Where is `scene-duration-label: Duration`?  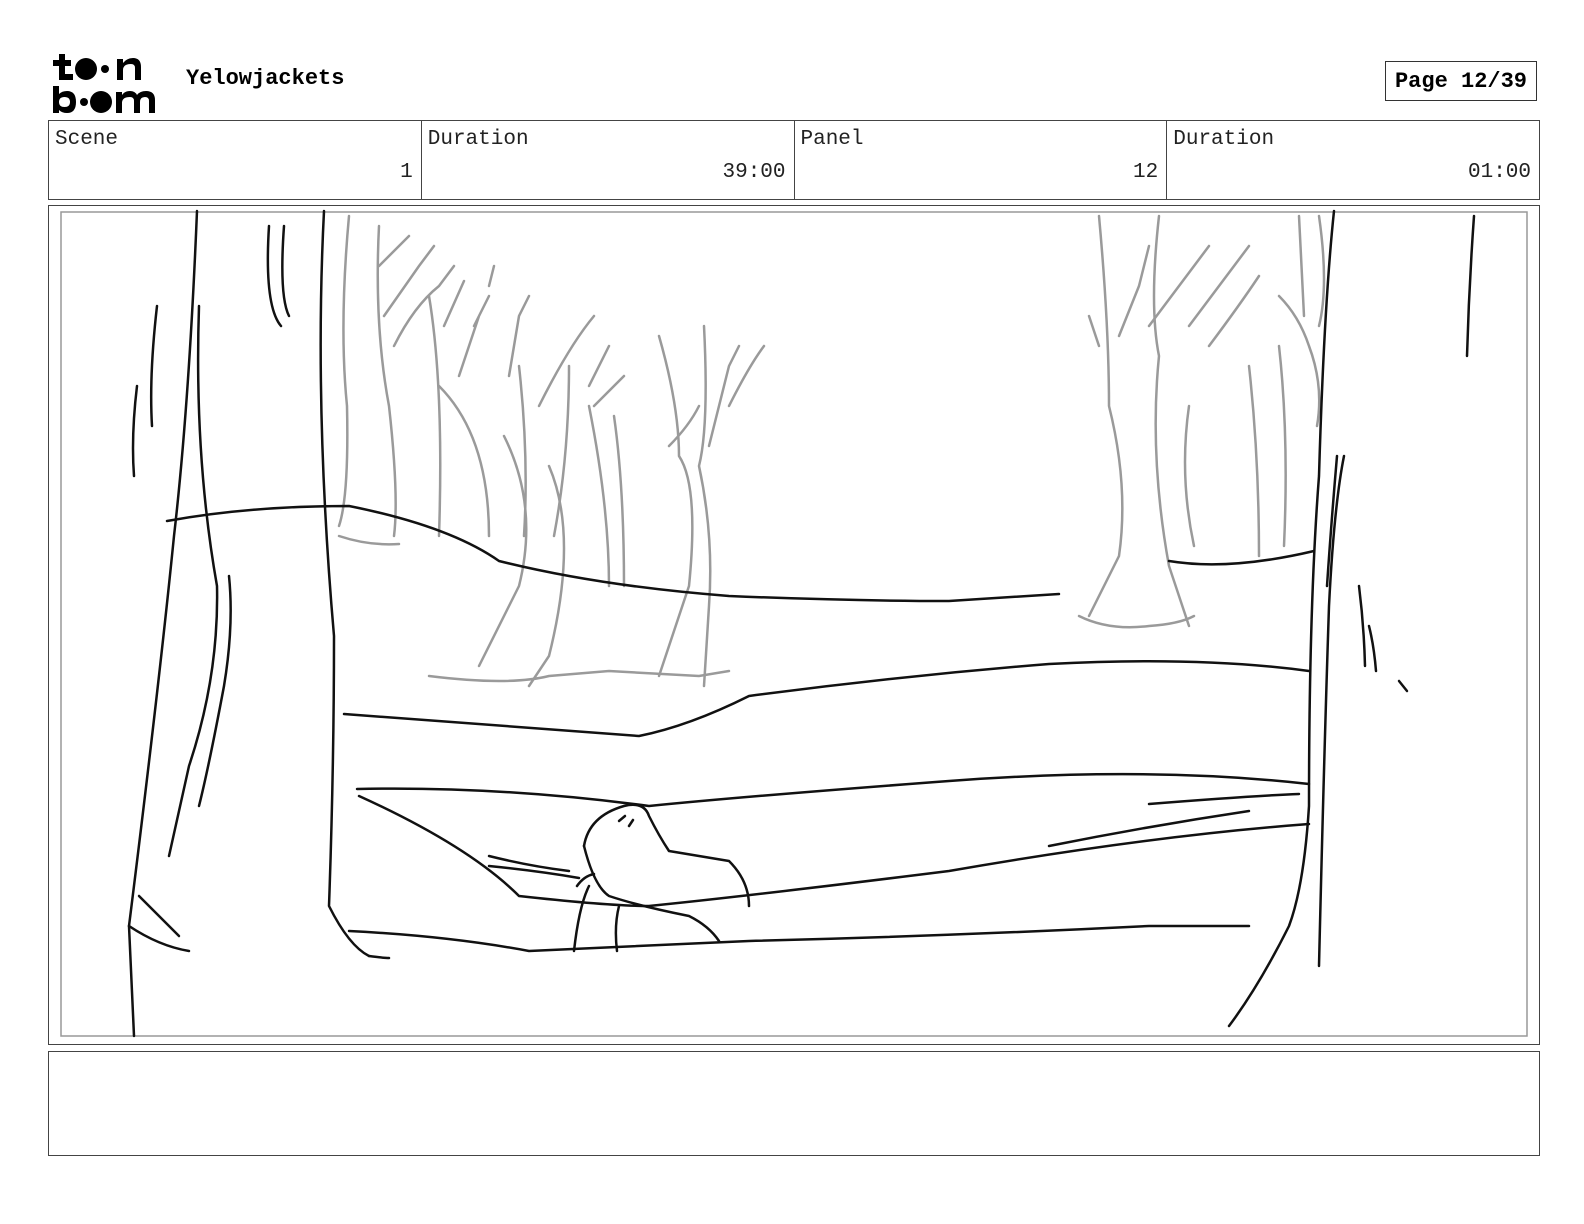
scene-duration-label: Duration is located at coordinates (478, 139).